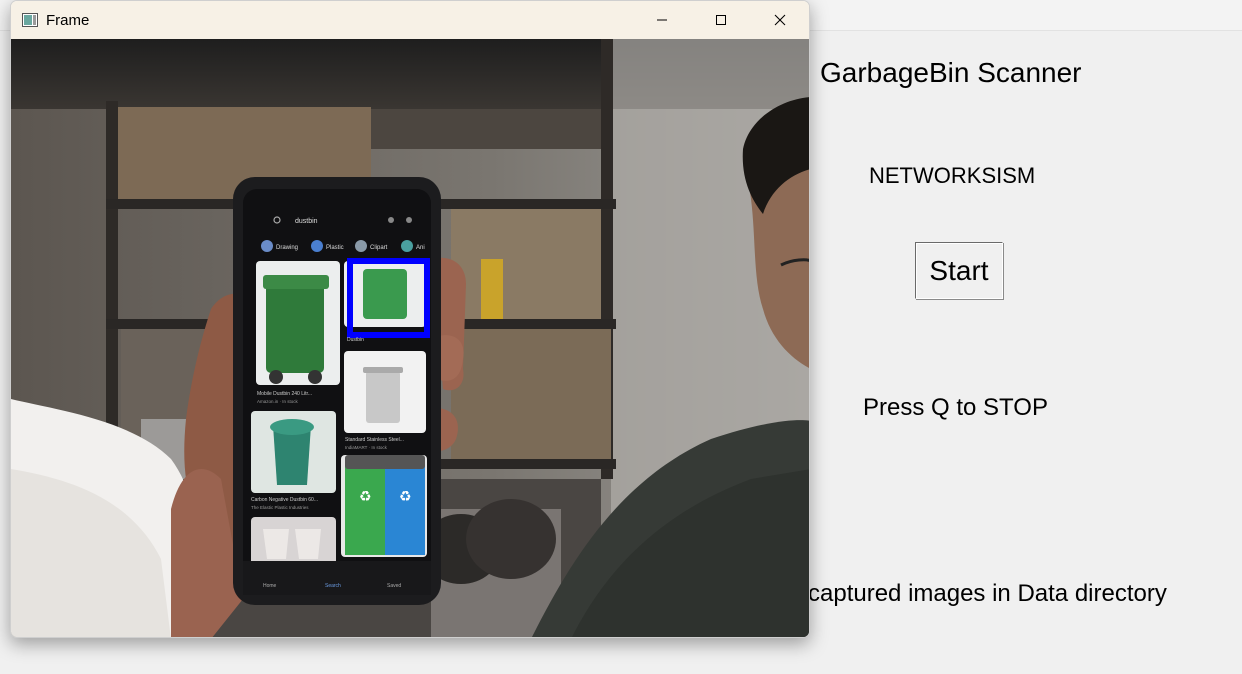 This screenshot has width=1242, height=674. I want to click on minimize-icon, so click(662, 20).